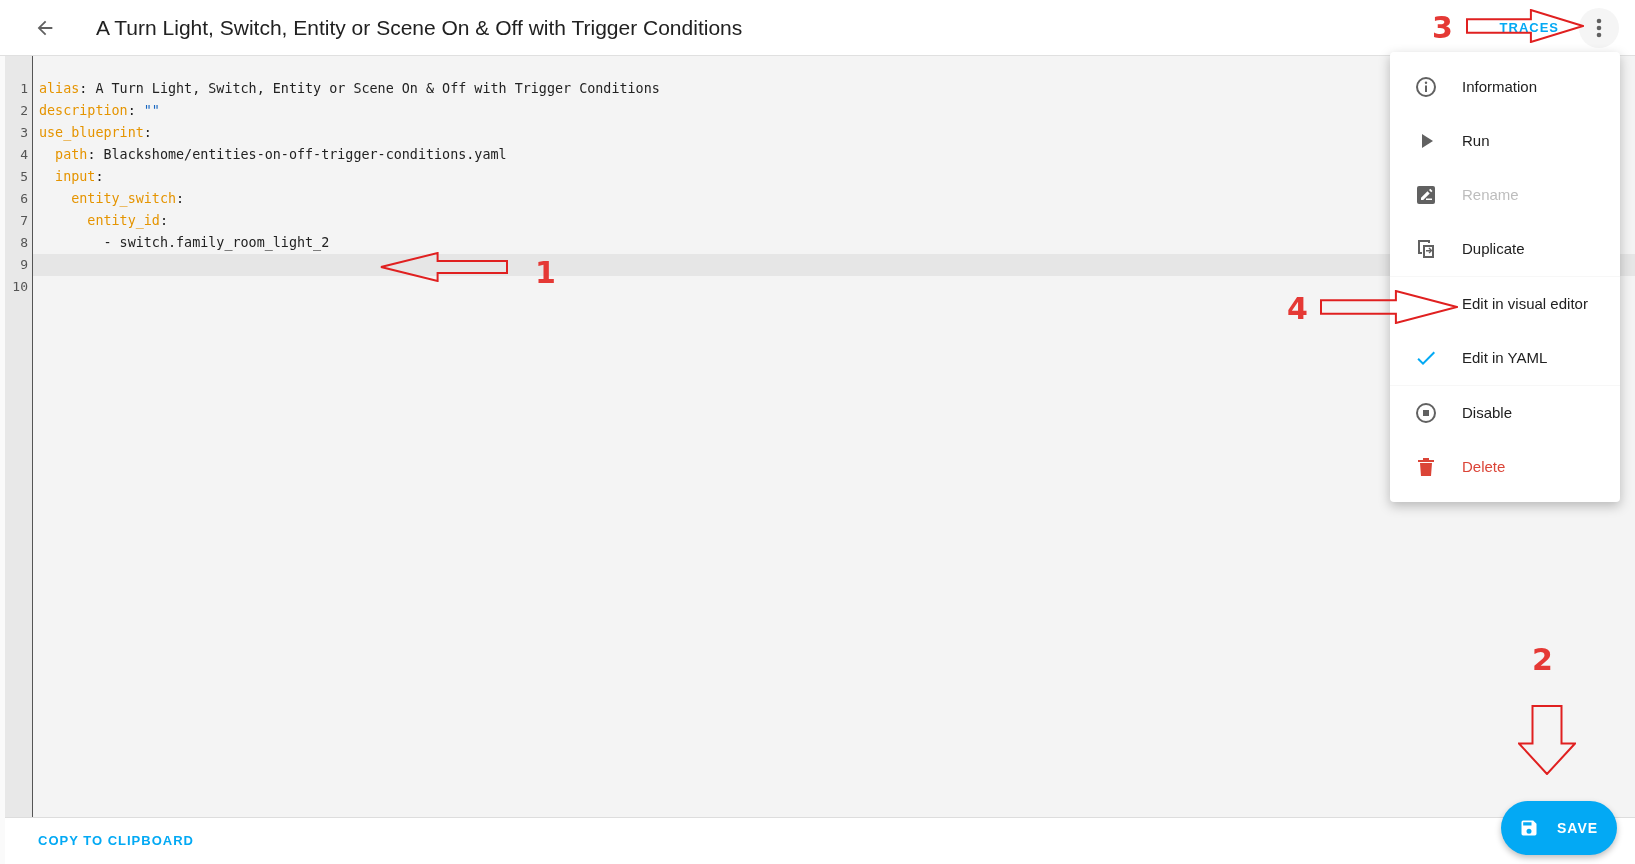  What do you see at coordinates (349, 89) in the screenshot?
I see `code-line: alias: A Turn Light, Switch, Entity or Scene On & Off with Trigger Conditions` at bounding box center [349, 89].